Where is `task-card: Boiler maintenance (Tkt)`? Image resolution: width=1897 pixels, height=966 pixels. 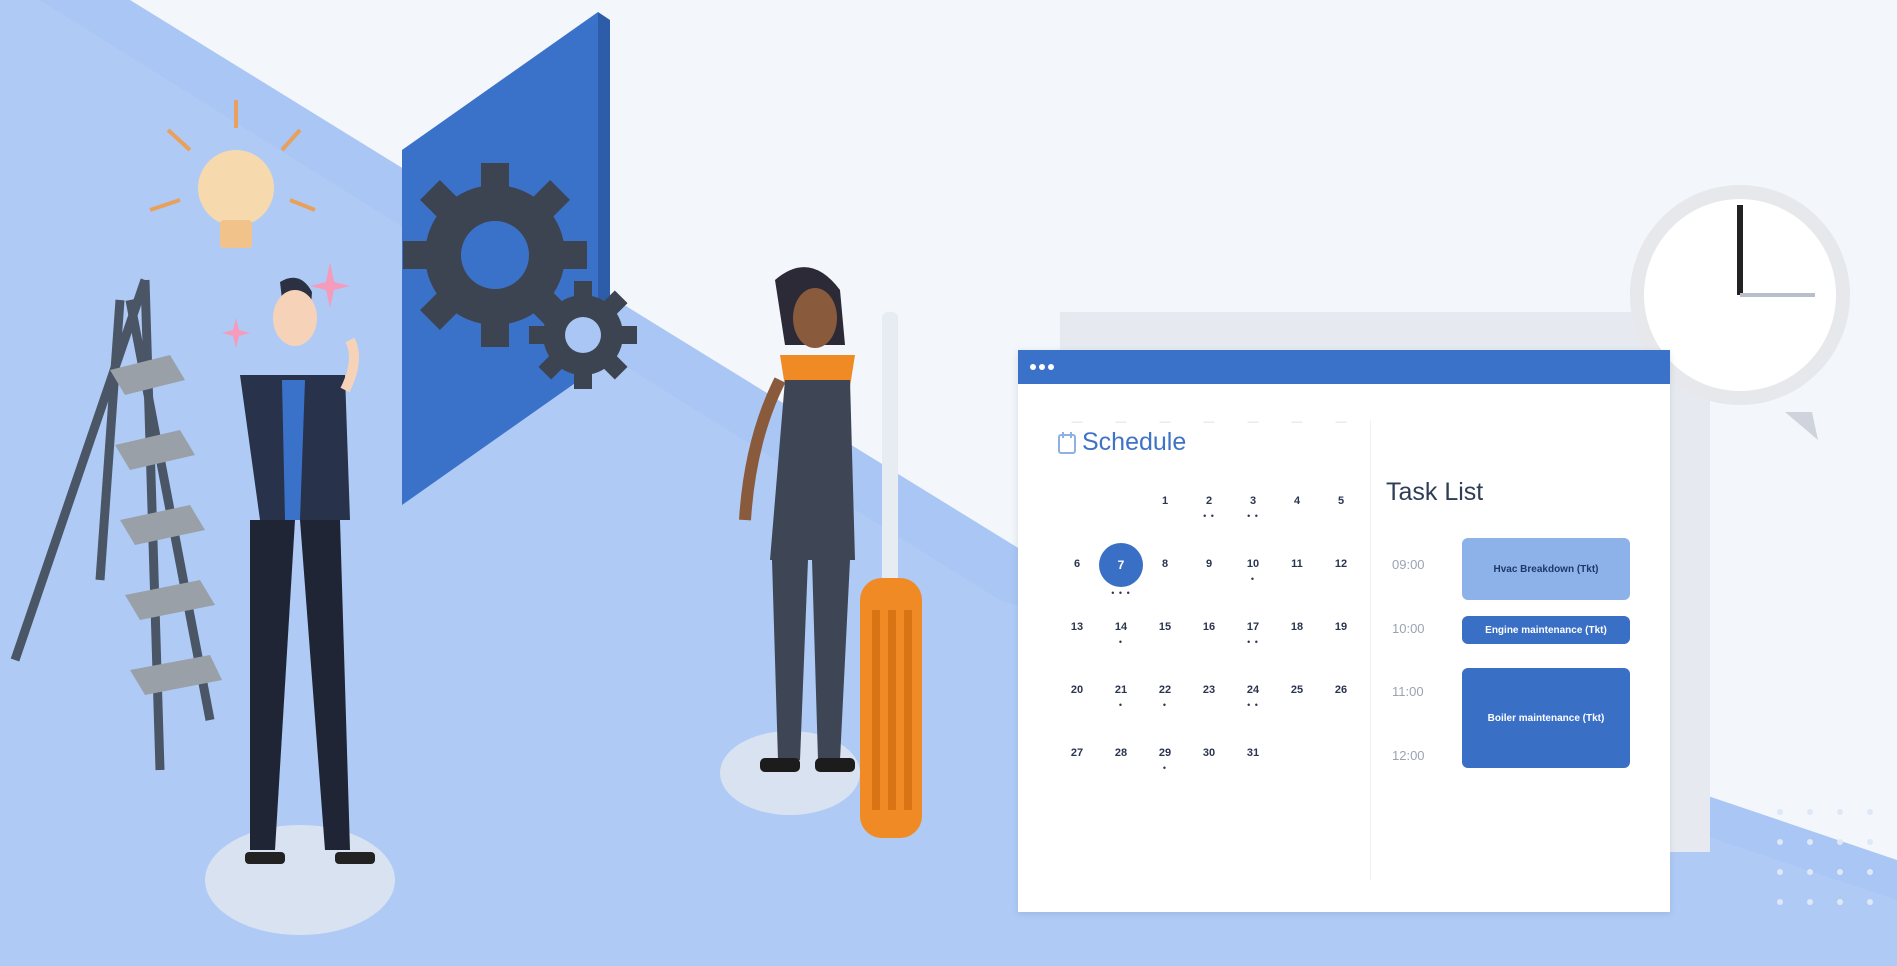
task-card: Boiler maintenance (Tkt) is located at coordinates (1546, 718).